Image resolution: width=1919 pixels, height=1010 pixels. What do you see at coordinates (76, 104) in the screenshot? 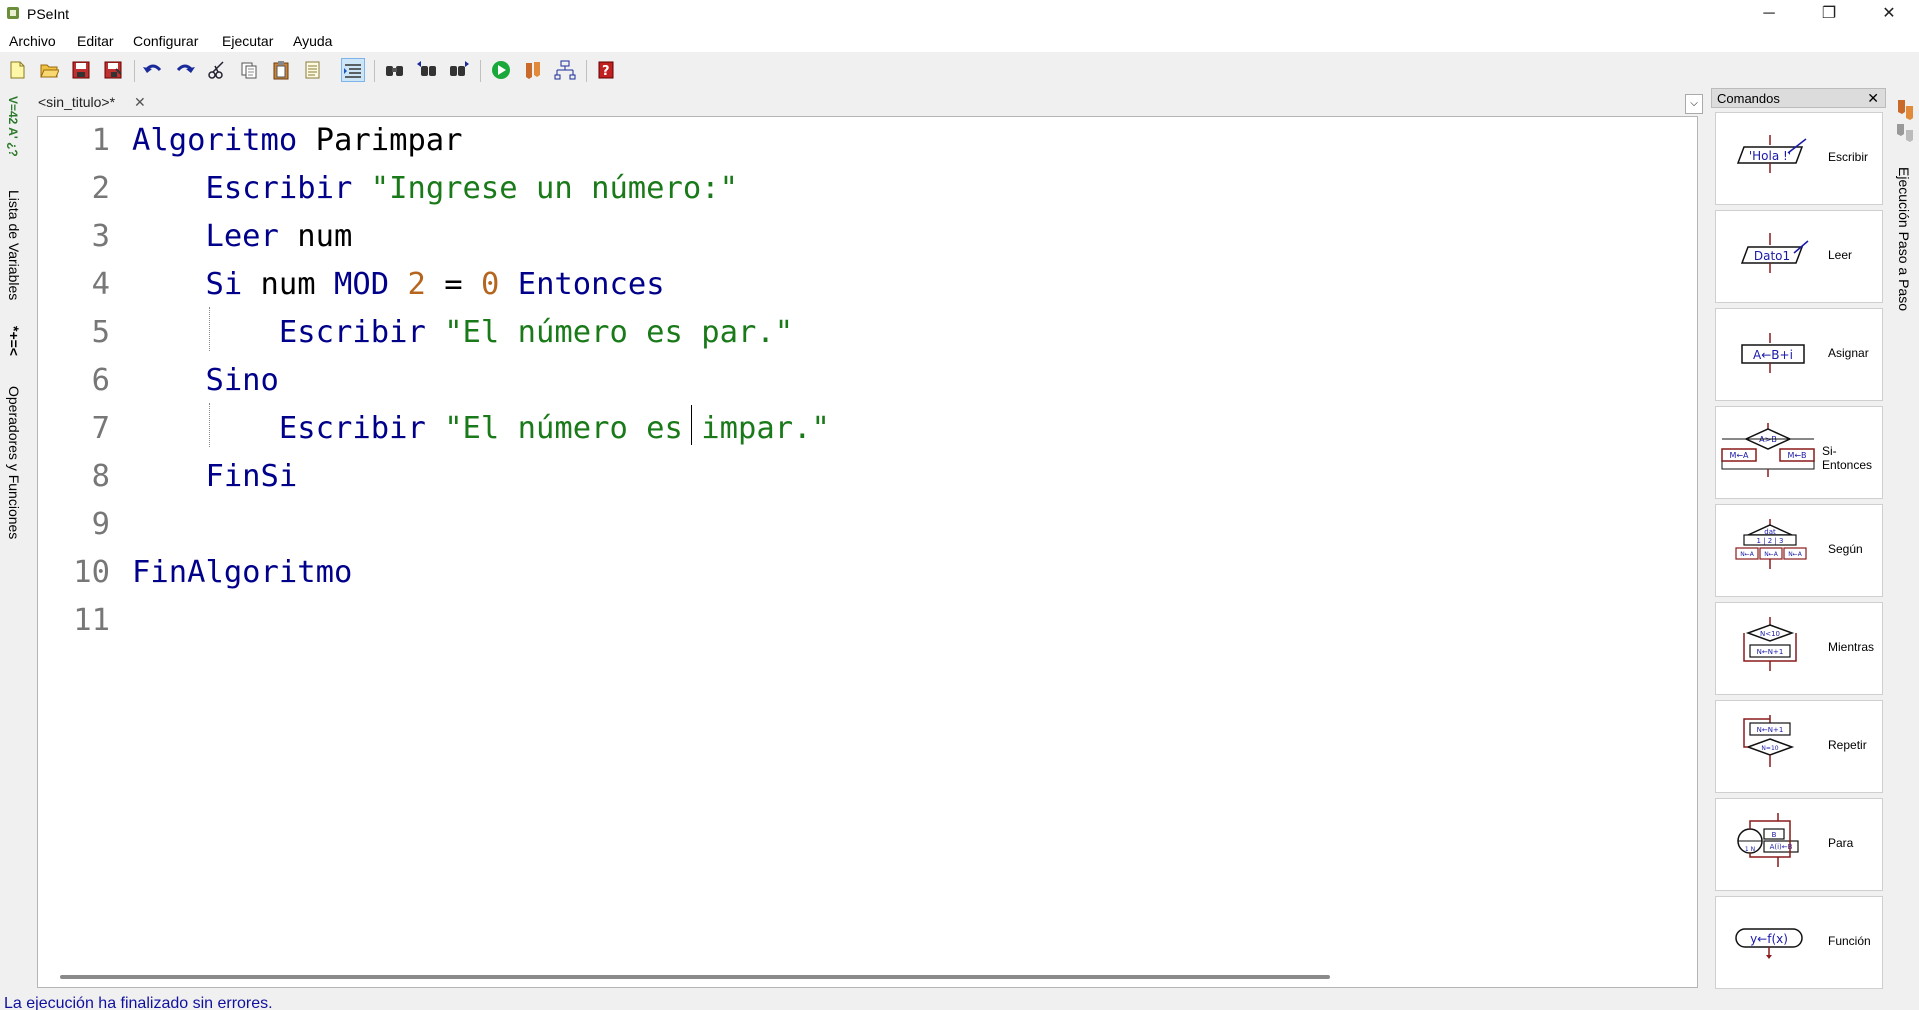
I see `tab-sin-titulo: <sin_titulo>*` at bounding box center [76, 104].